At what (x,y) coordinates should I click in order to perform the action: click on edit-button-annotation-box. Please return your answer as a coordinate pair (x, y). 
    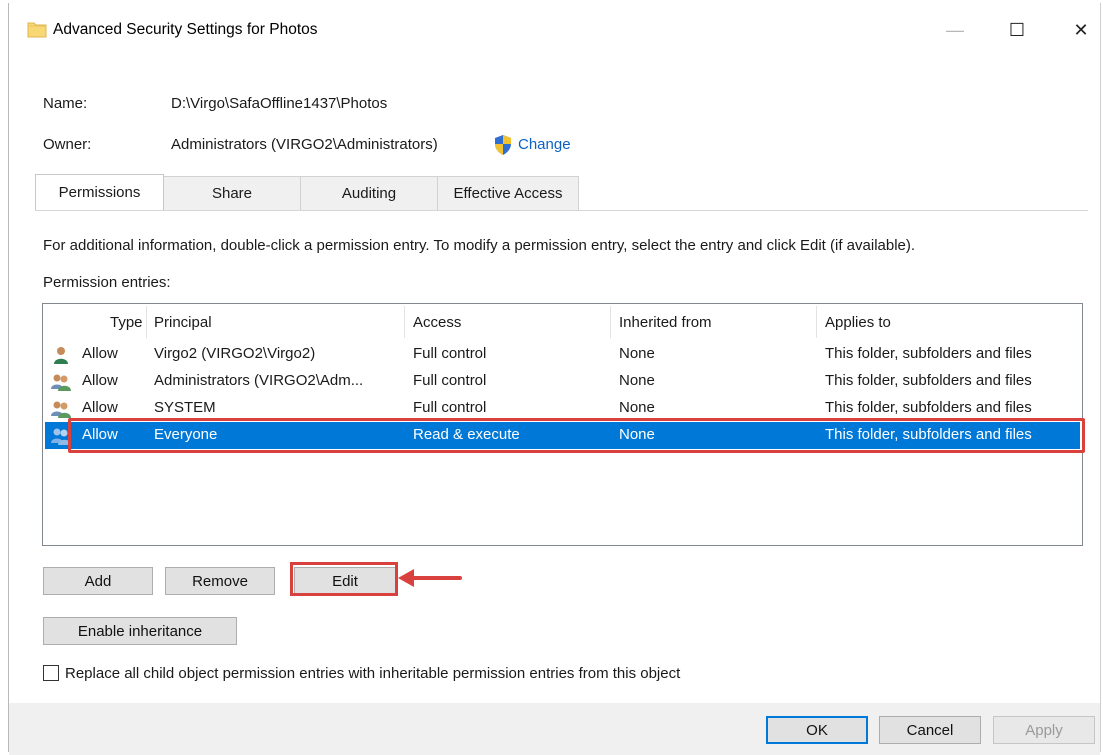
    Looking at the image, I should click on (344, 579).